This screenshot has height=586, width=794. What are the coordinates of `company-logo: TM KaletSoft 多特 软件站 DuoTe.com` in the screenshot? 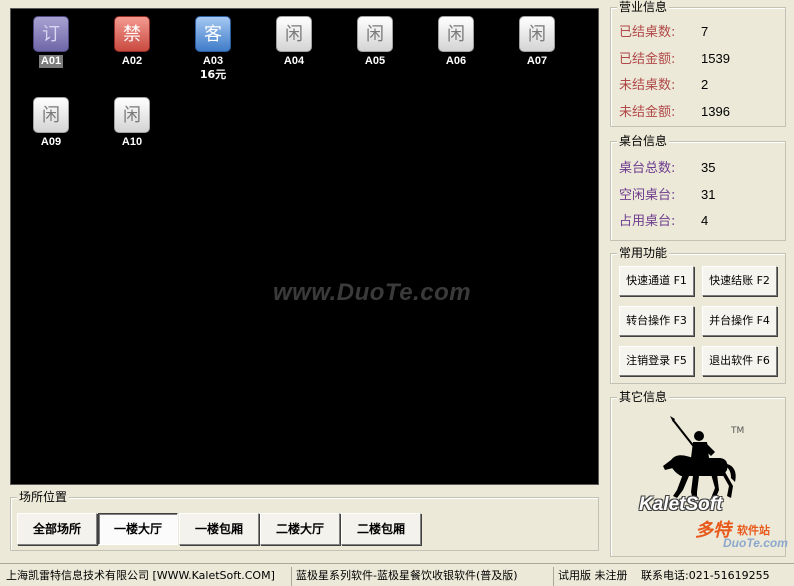 It's located at (699, 482).